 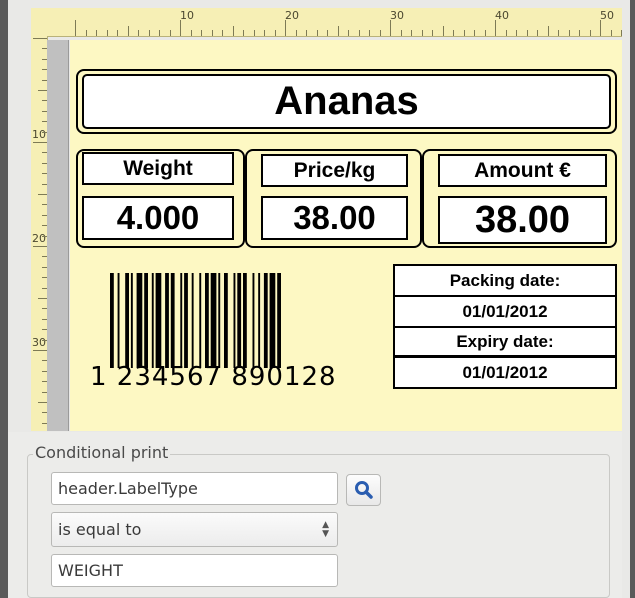 I want to click on amount-header: Amount €, so click(x=522, y=170).